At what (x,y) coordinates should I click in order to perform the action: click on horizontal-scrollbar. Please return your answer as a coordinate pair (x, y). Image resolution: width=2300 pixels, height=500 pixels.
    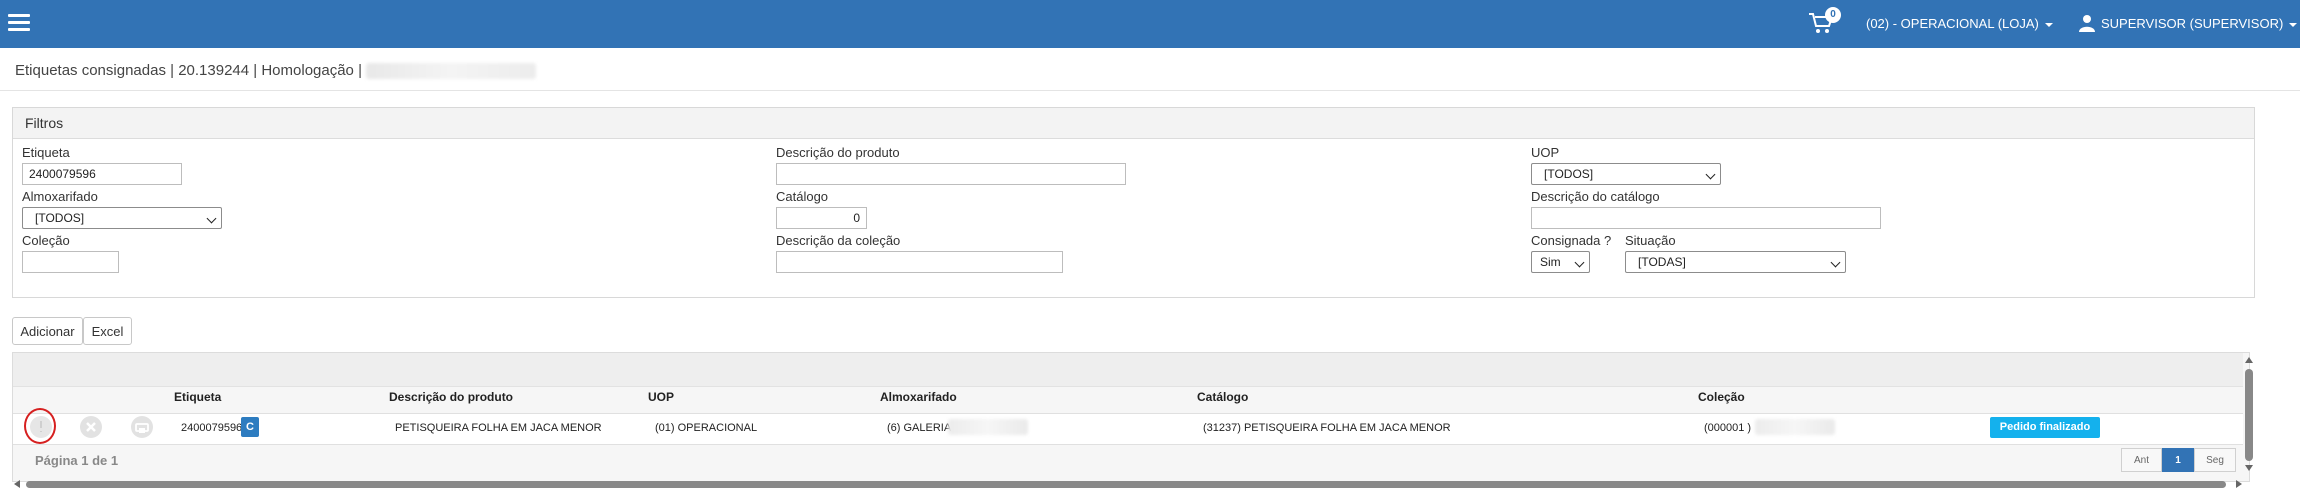
    Looking at the image, I should click on (1130, 485).